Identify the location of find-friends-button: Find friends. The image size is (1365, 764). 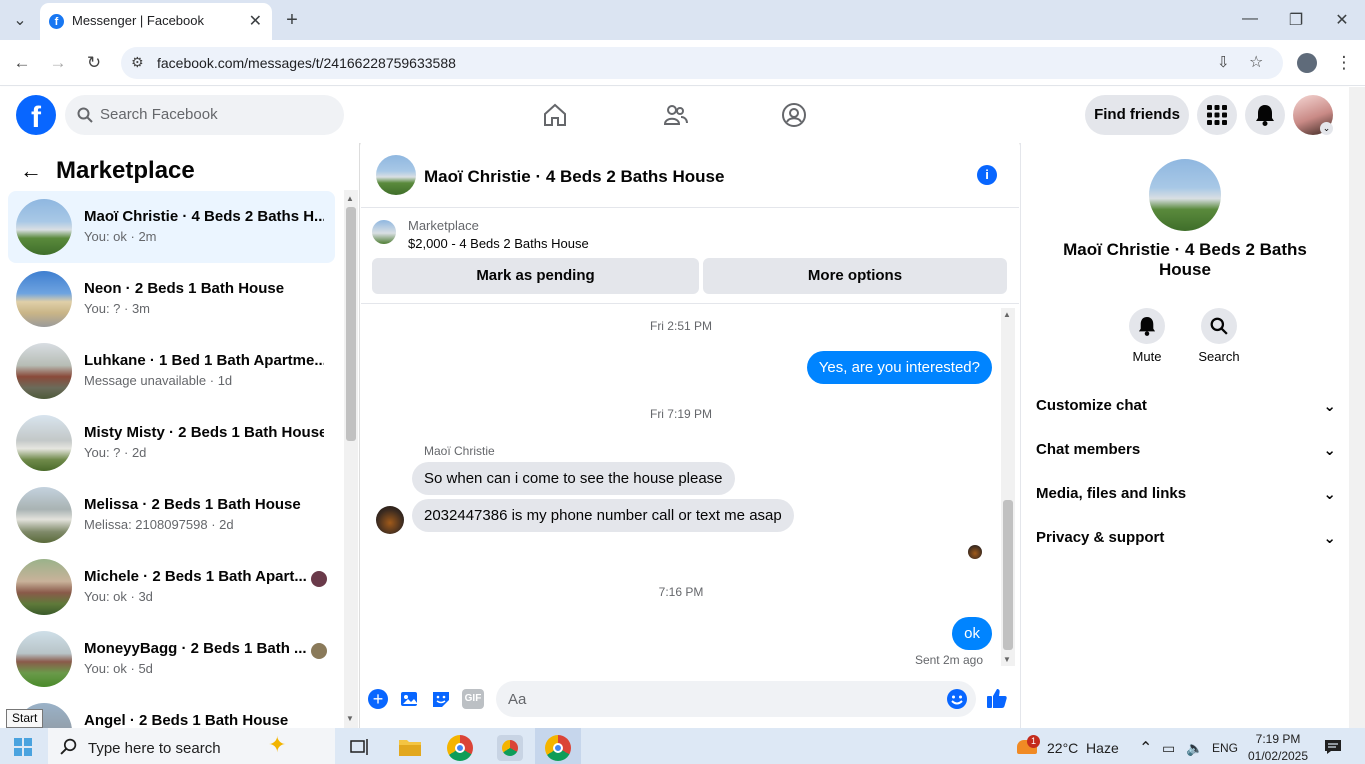
(1137, 115).